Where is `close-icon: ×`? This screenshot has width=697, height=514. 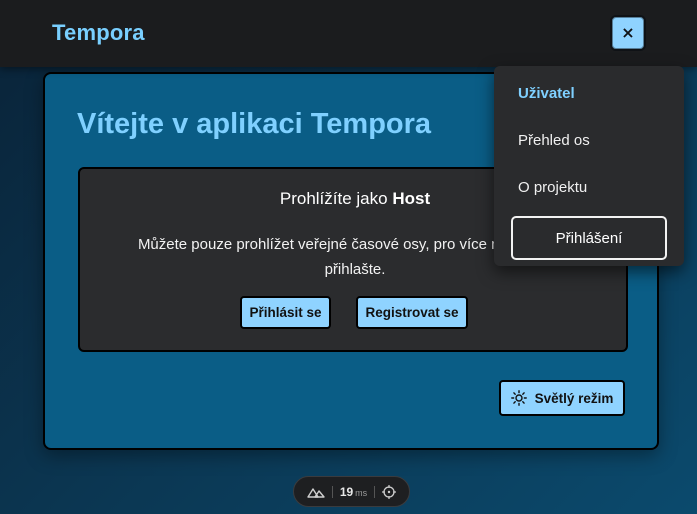 close-icon: × is located at coordinates (628, 32).